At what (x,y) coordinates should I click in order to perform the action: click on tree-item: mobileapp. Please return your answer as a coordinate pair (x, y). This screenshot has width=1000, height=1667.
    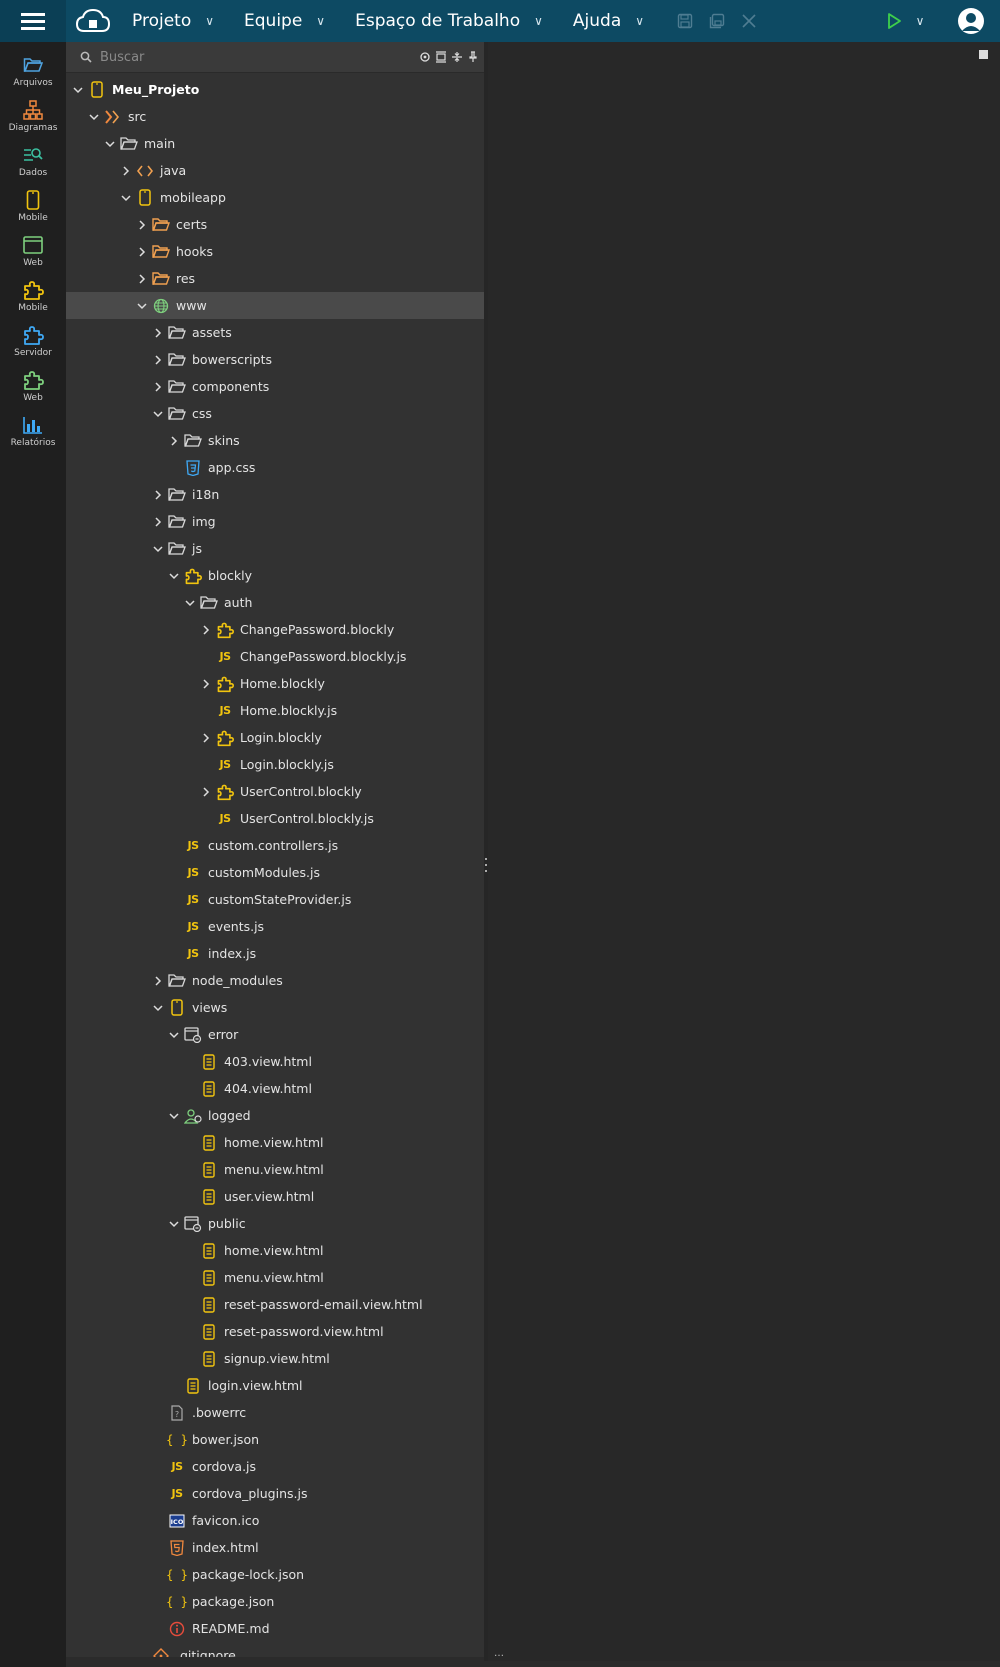
    Looking at the image, I should click on (275, 197).